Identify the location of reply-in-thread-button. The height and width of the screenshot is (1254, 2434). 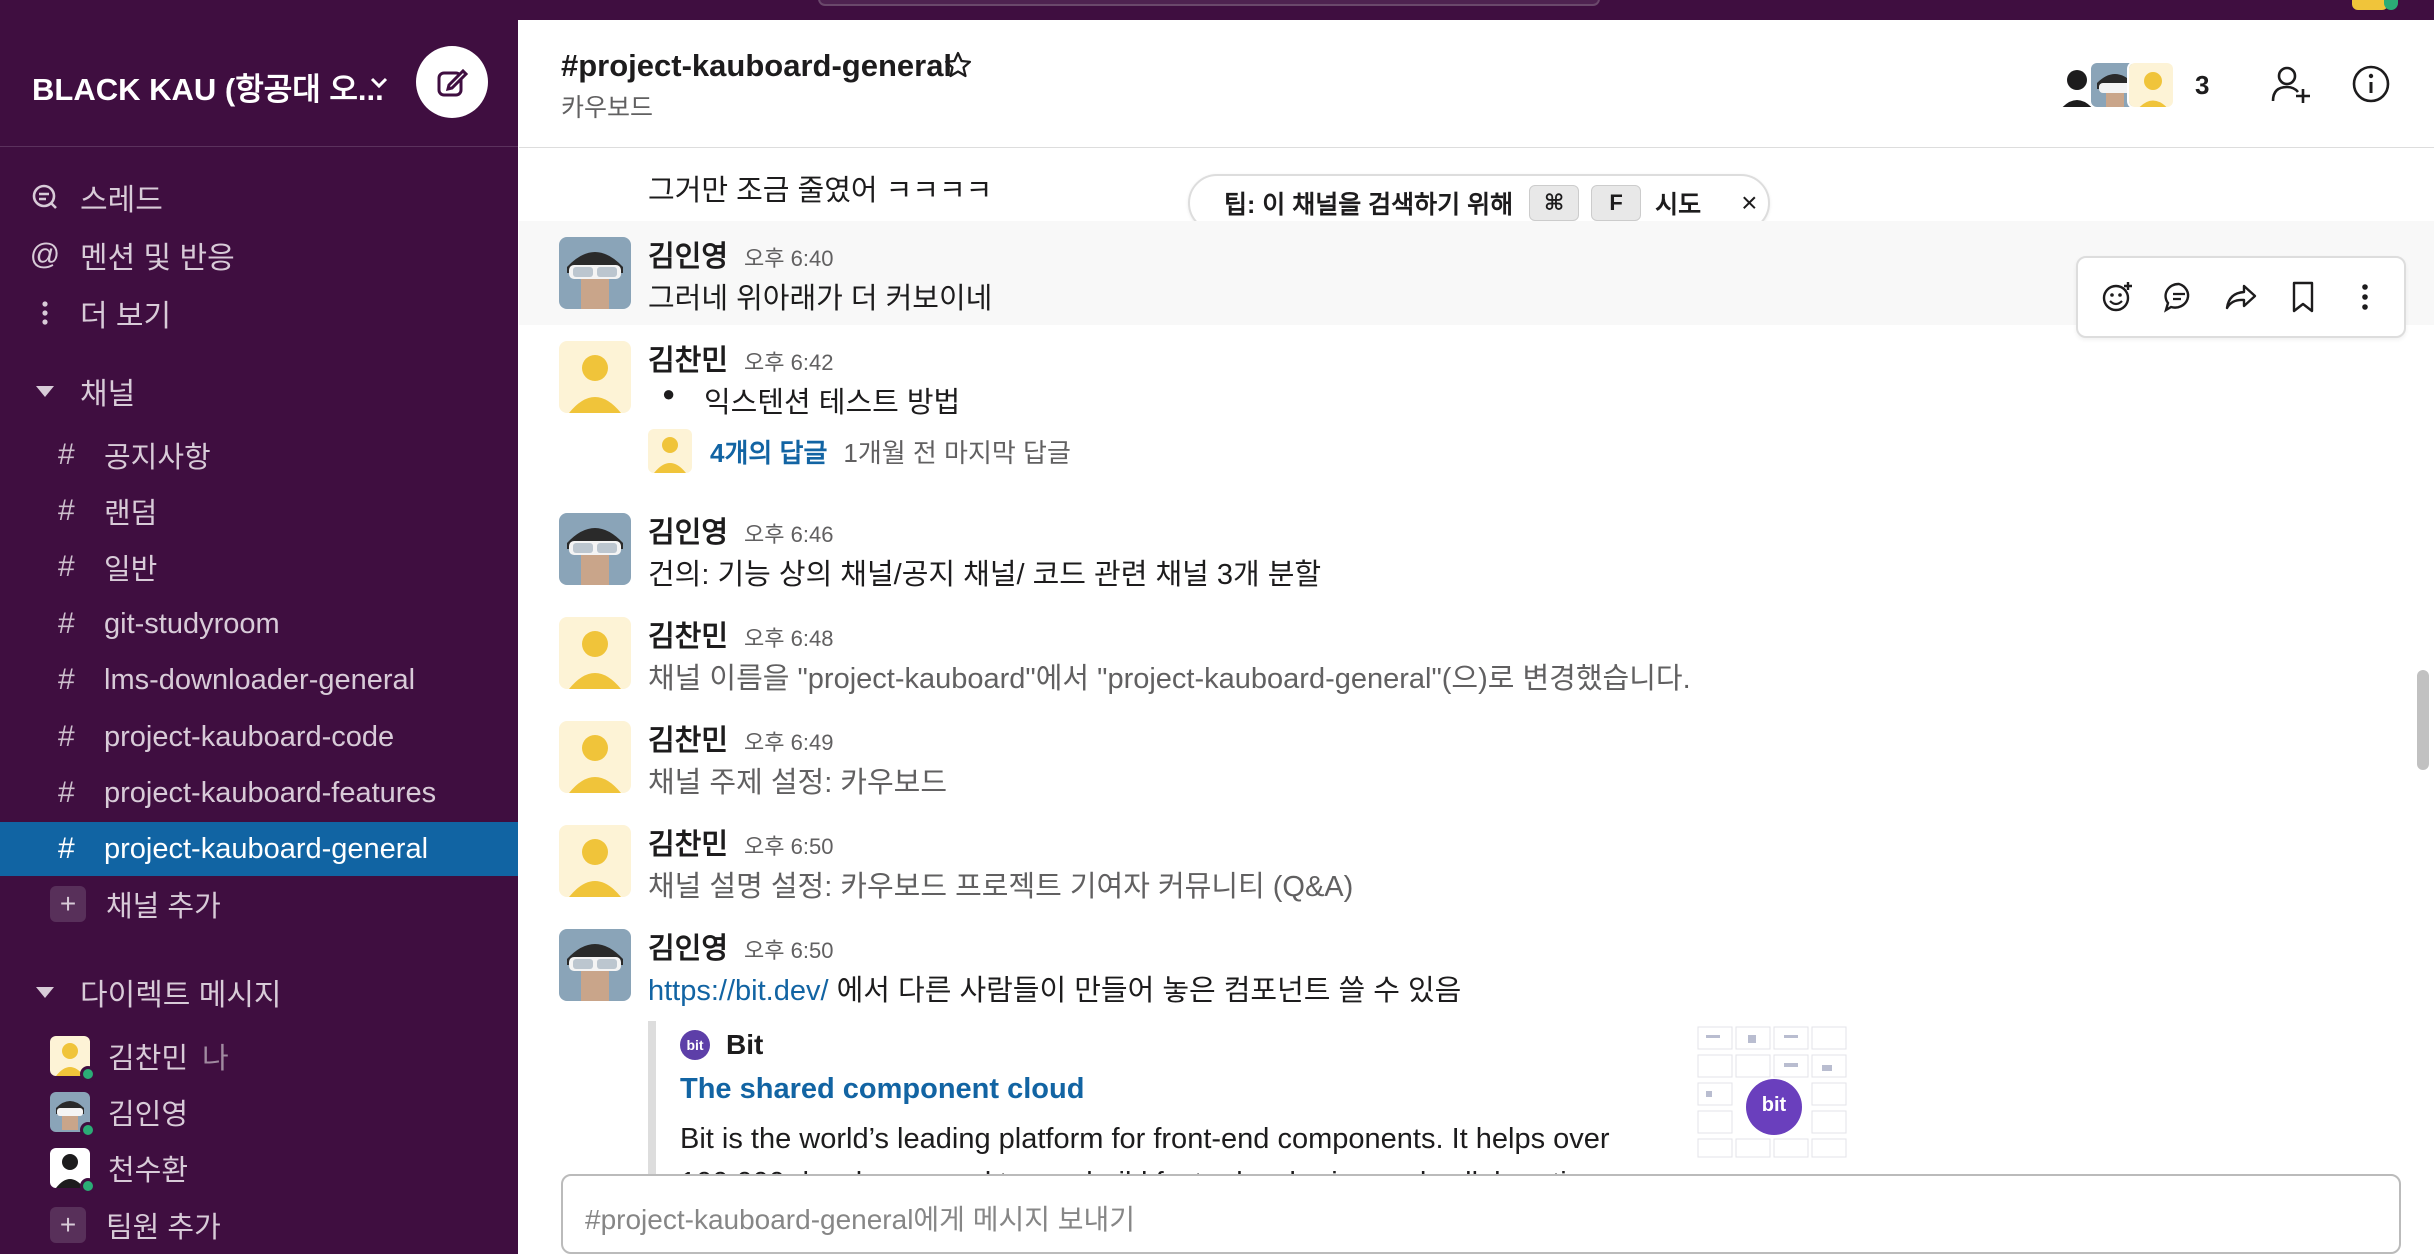
(2179, 297).